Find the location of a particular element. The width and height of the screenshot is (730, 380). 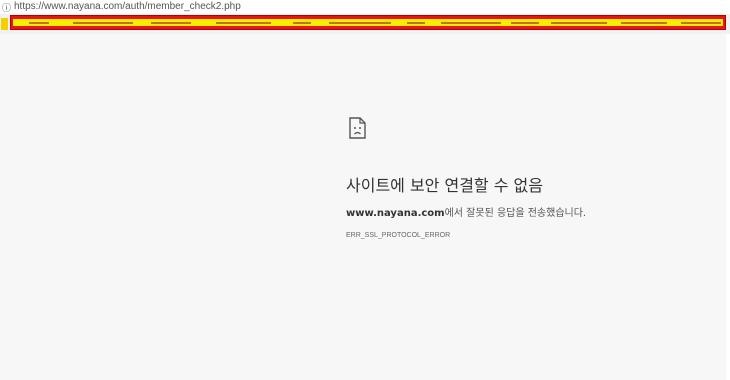

error-description: www.nayana.com에서 잘못된 응답을 전송했습니다. is located at coordinates (466, 211).